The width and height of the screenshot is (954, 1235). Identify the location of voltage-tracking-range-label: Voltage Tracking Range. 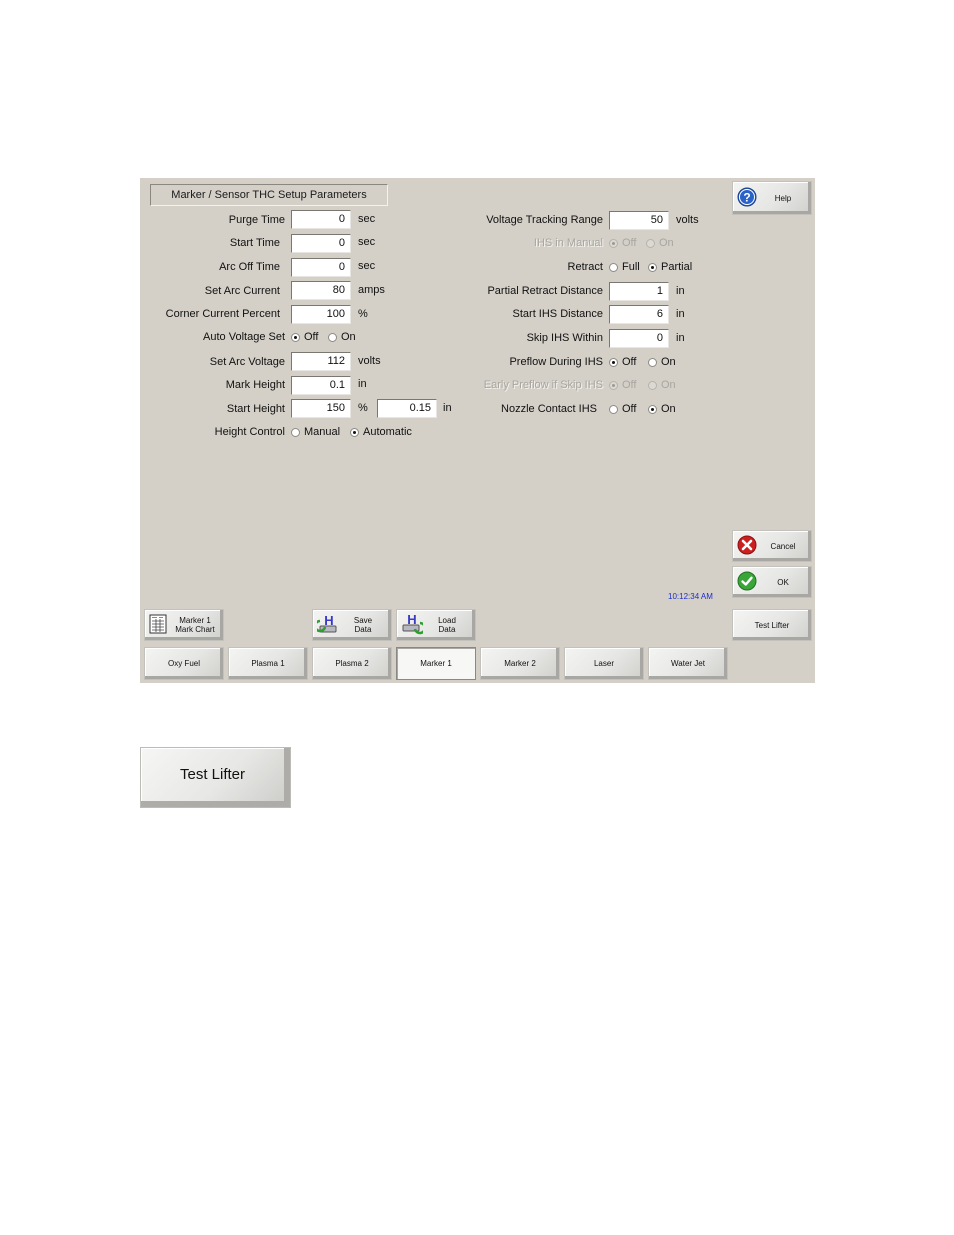
(544, 220).